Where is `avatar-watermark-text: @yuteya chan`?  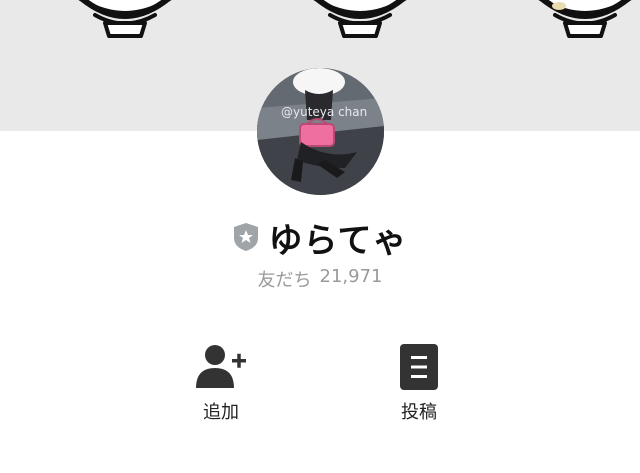 avatar-watermark-text: @yuteya chan is located at coordinates (324, 112).